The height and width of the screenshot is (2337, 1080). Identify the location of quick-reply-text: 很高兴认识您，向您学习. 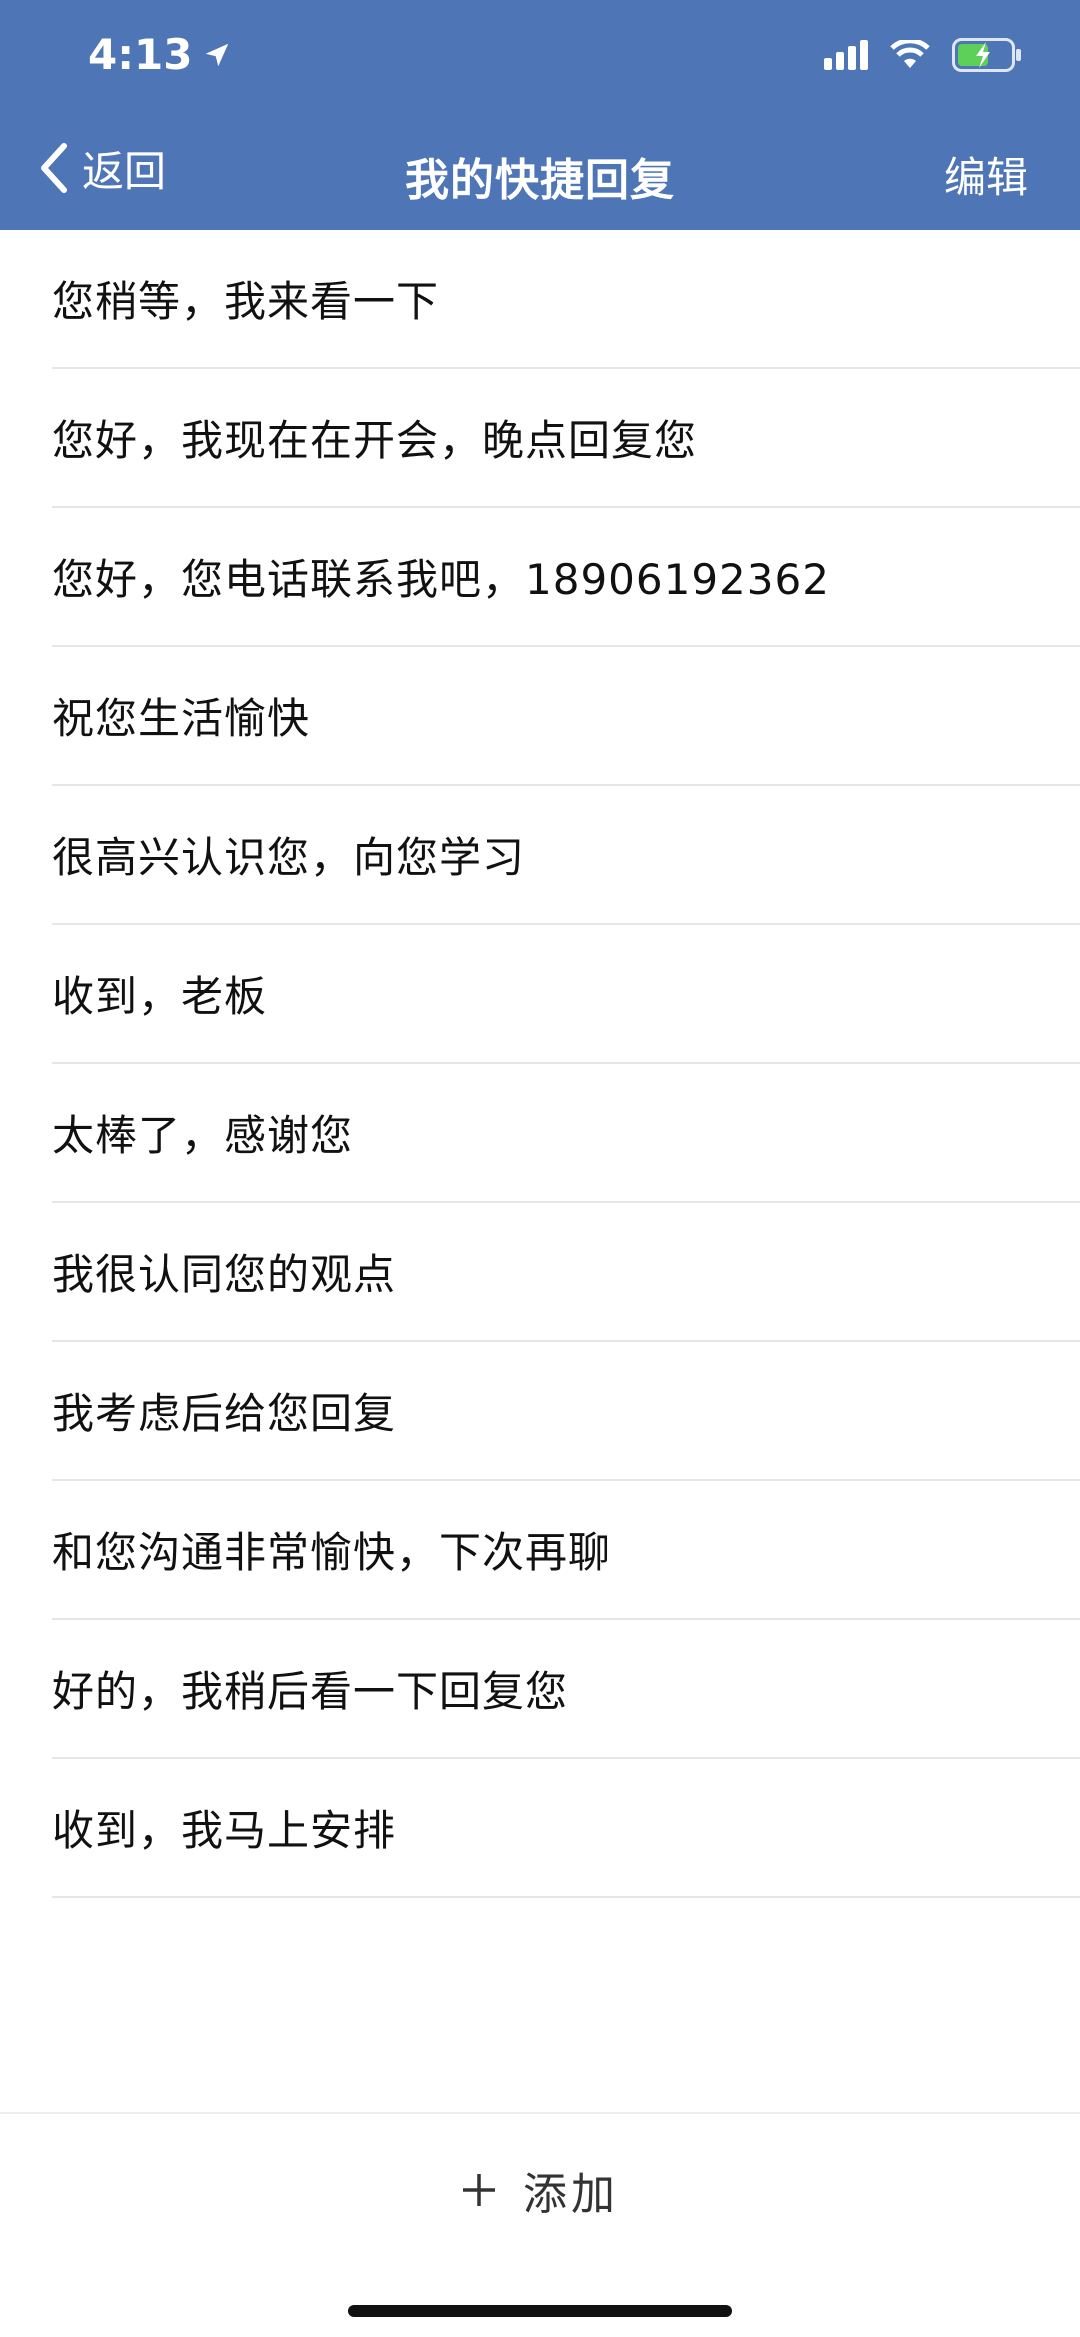
(289, 857).